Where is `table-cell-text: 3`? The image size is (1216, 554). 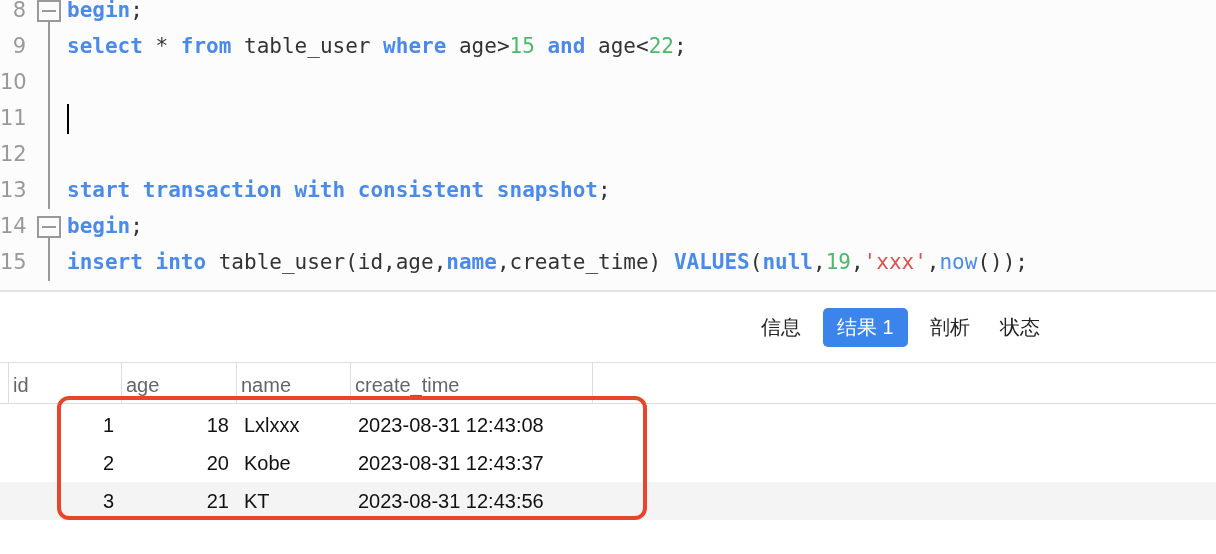 table-cell-text: 3 is located at coordinates (108, 501).